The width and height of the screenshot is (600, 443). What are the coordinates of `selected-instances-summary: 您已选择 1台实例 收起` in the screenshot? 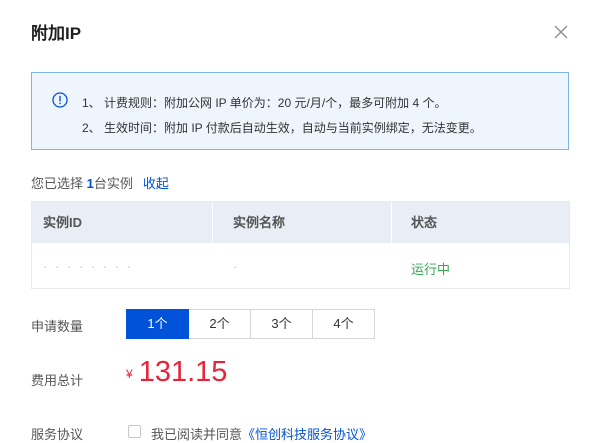 It's located at (100, 182).